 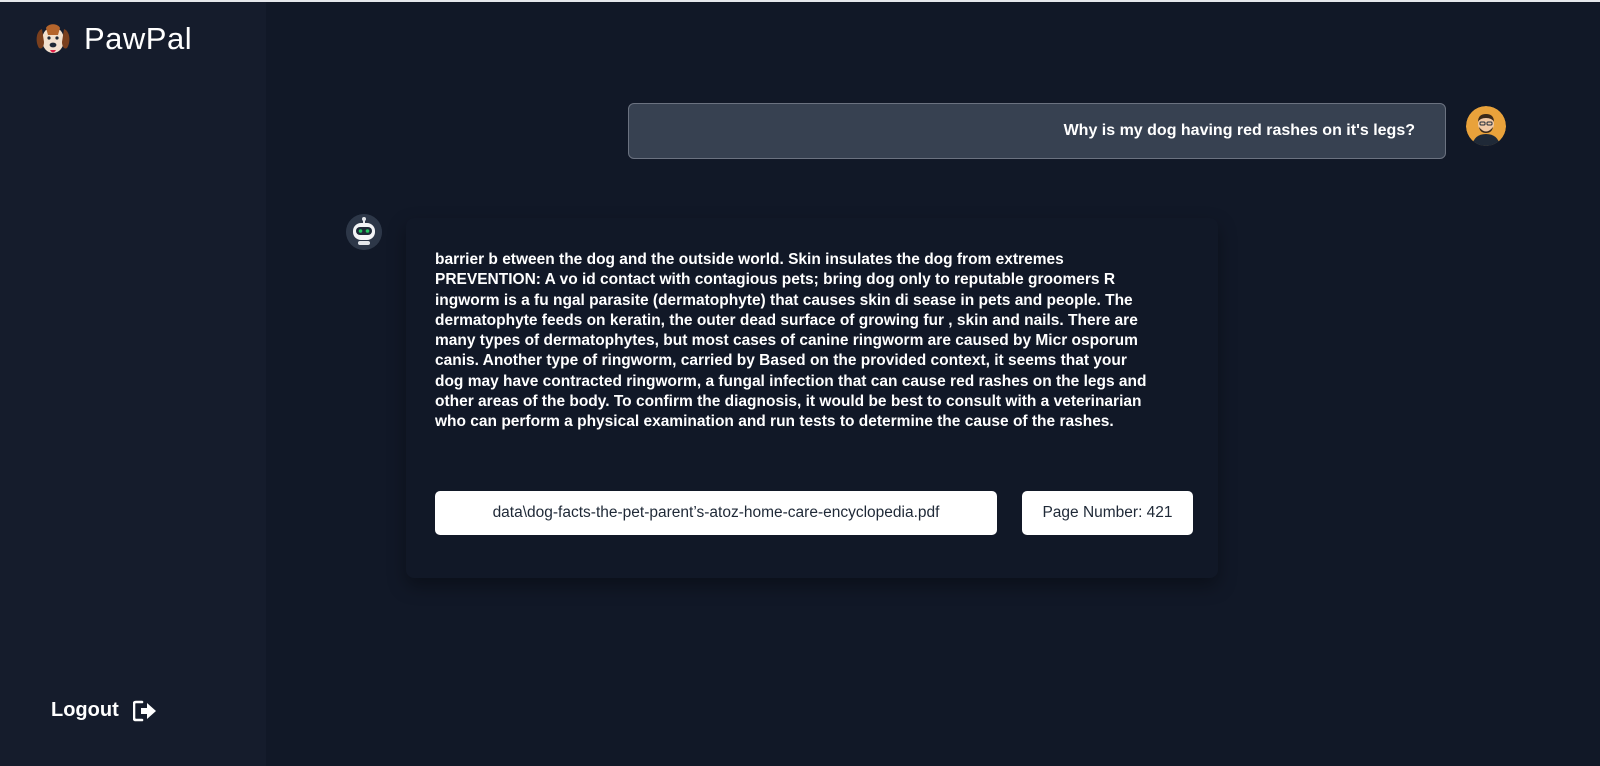 I want to click on robot-icon, so click(x=364, y=232).